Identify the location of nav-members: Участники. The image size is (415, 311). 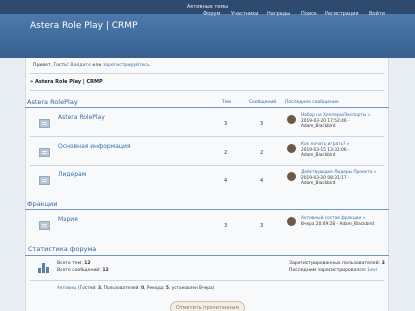
(245, 14).